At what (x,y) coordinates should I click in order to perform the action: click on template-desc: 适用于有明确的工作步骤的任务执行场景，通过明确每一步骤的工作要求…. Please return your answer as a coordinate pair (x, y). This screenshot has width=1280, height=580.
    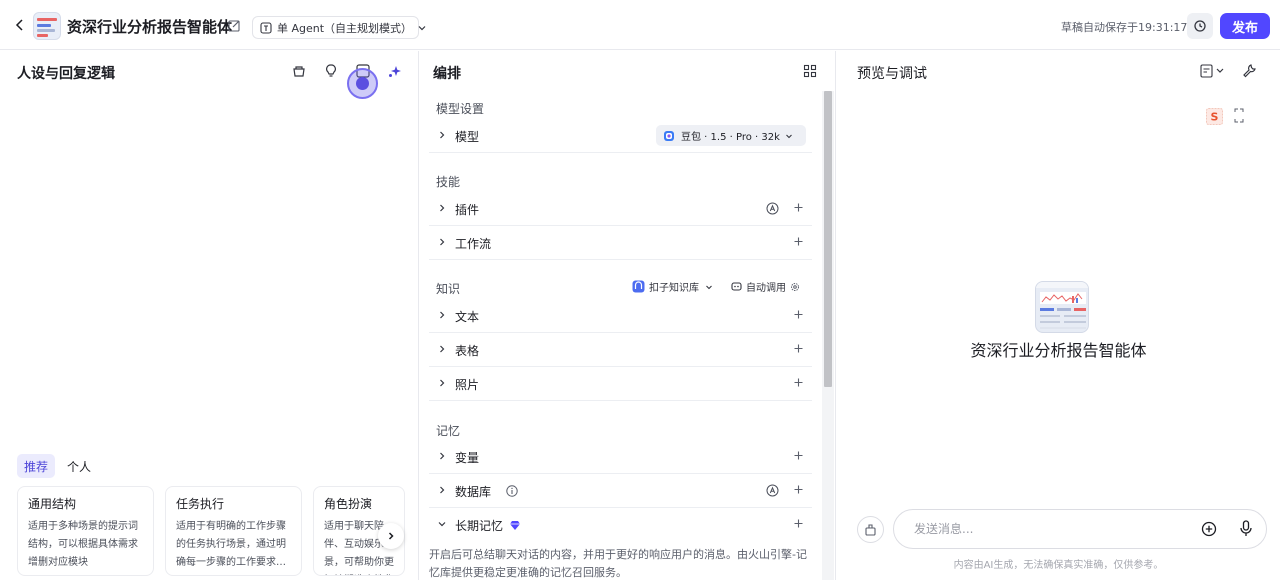
    Looking at the image, I should click on (231, 544).